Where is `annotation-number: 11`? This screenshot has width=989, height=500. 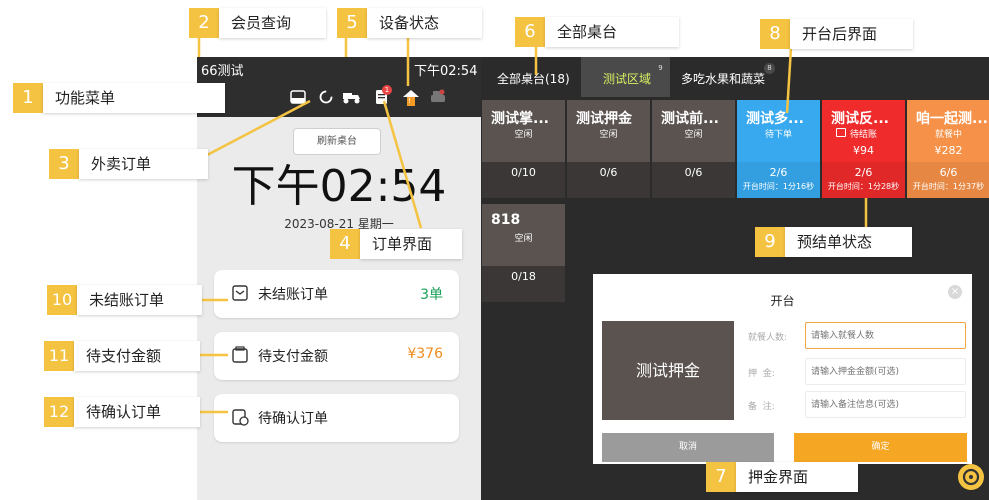
annotation-number: 11 is located at coordinates (59, 356).